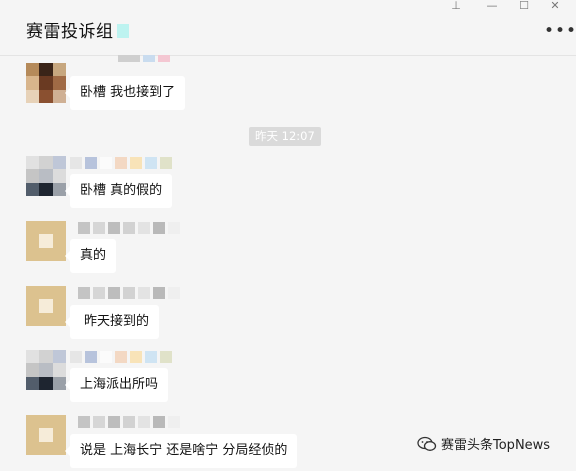 The image size is (576, 471). Describe the element at coordinates (116, 385) in the screenshot. I see `message-bubble: 上海派出所吗` at that location.